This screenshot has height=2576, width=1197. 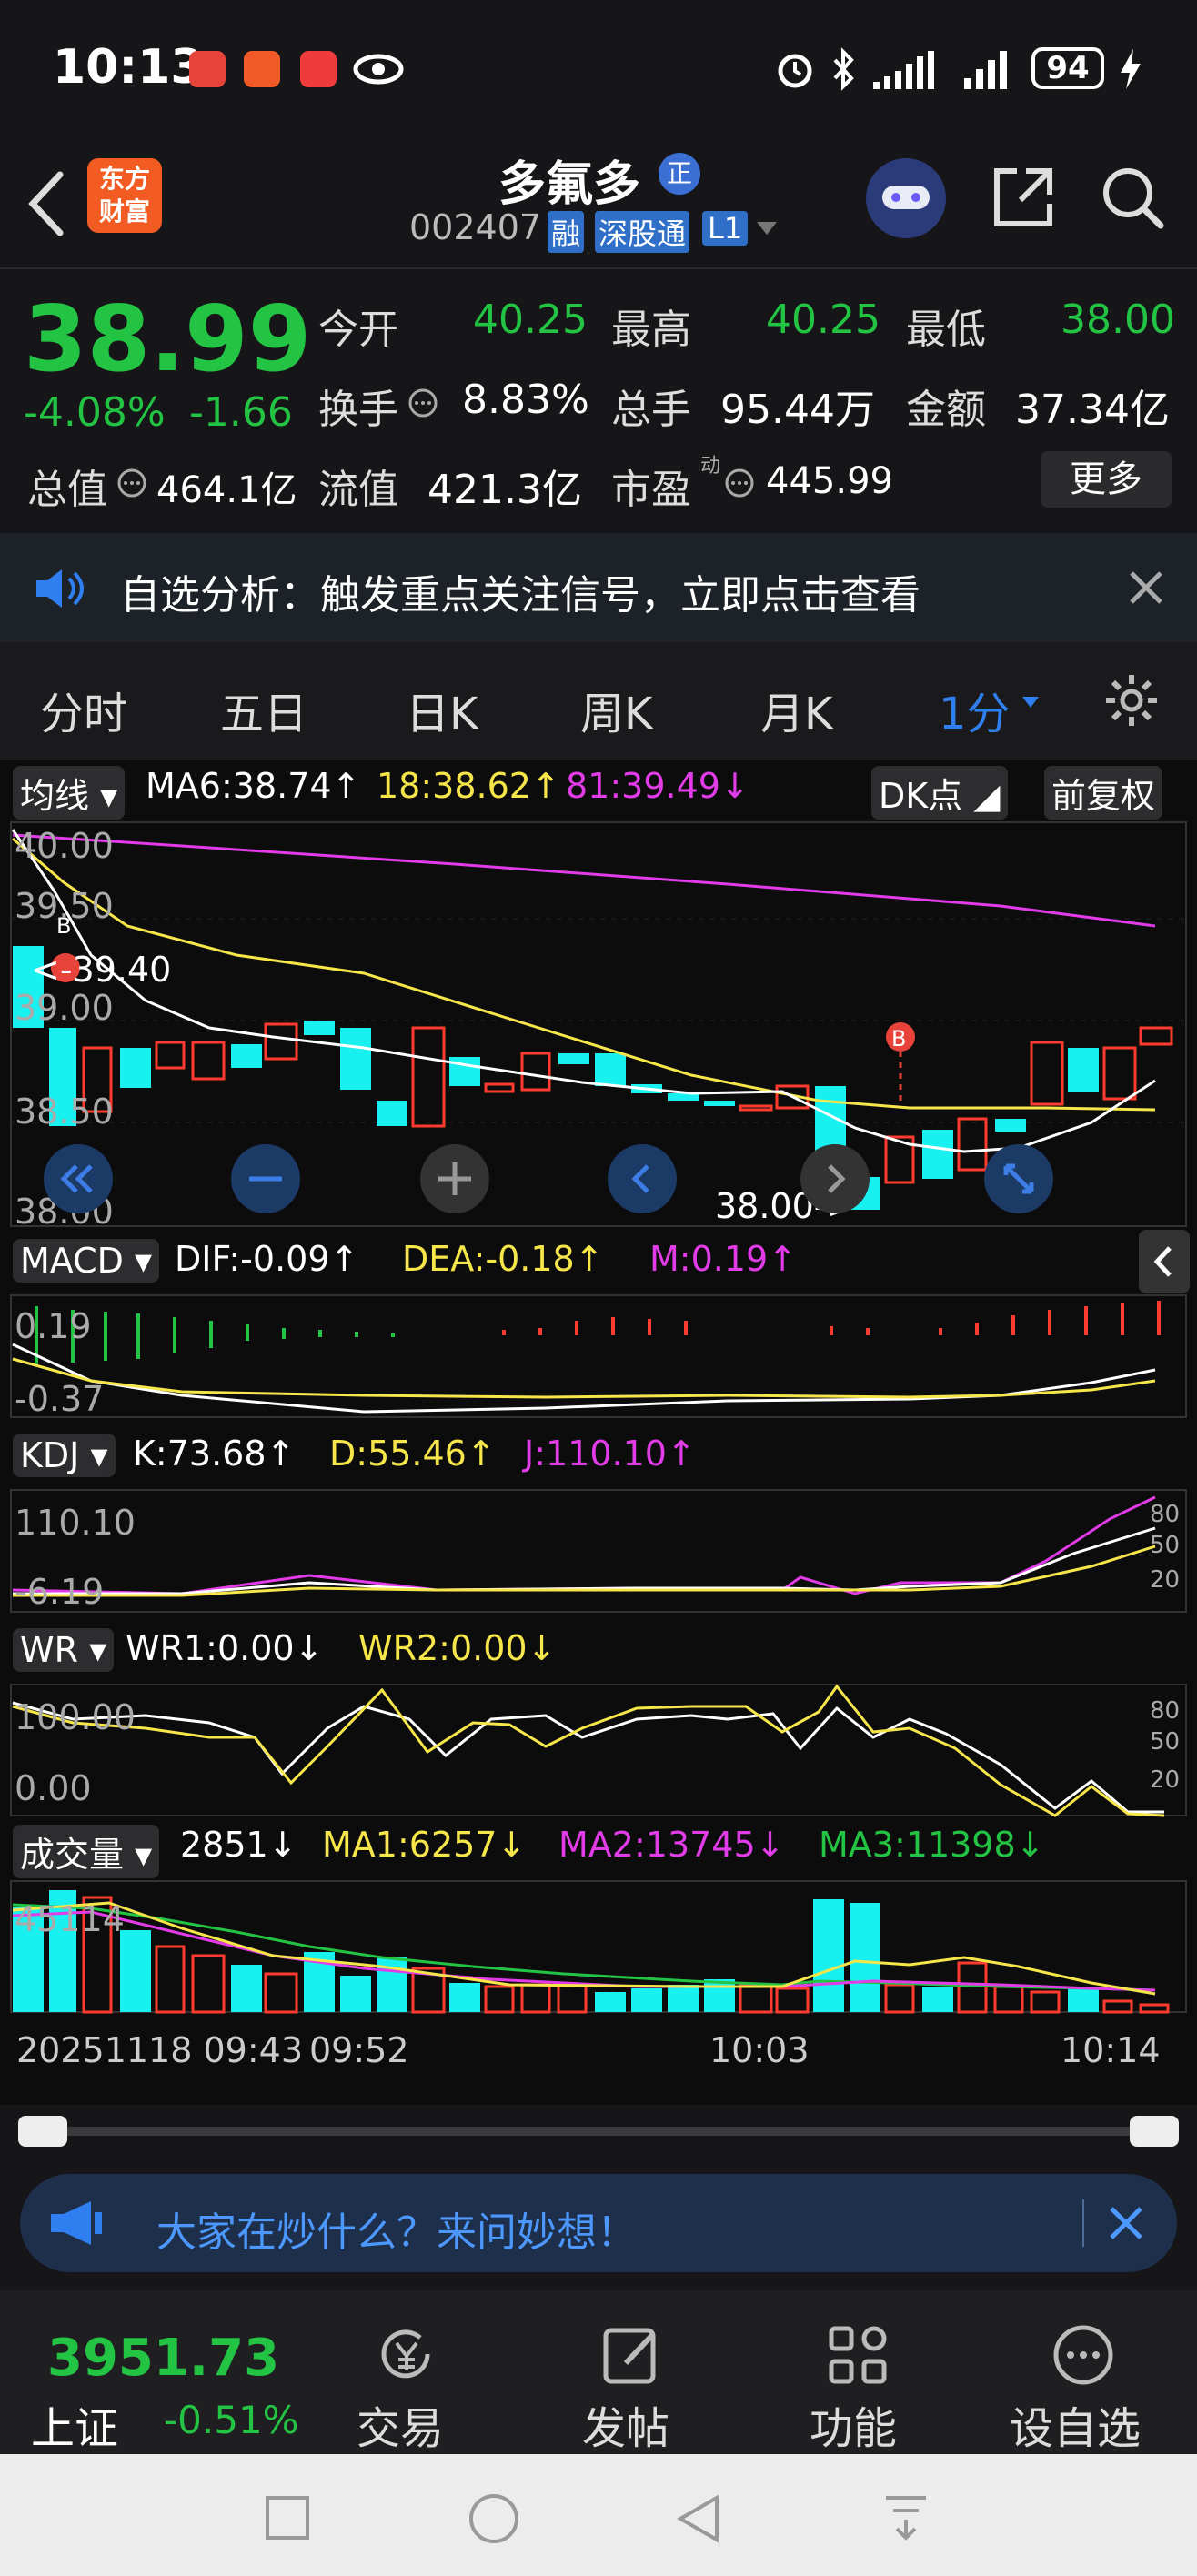 What do you see at coordinates (598, 2132) in the screenshot?
I see `range-scroller` at bounding box center [598, 2132].